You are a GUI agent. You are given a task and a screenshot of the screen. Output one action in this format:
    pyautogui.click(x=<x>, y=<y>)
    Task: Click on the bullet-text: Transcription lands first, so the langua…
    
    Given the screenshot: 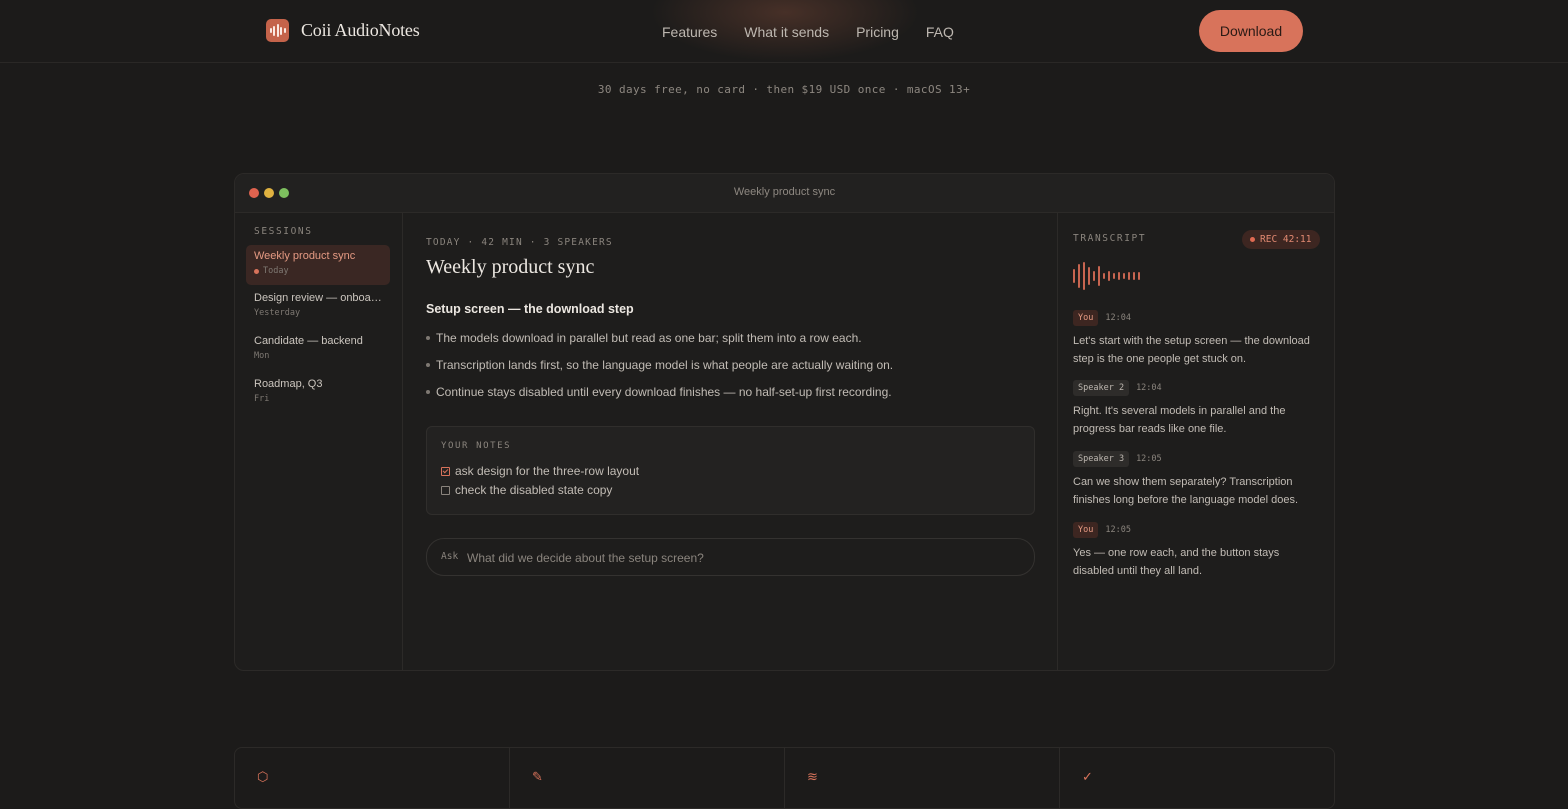 What is the action you would take?
    pyautogui.click(x=665, y=365)
    